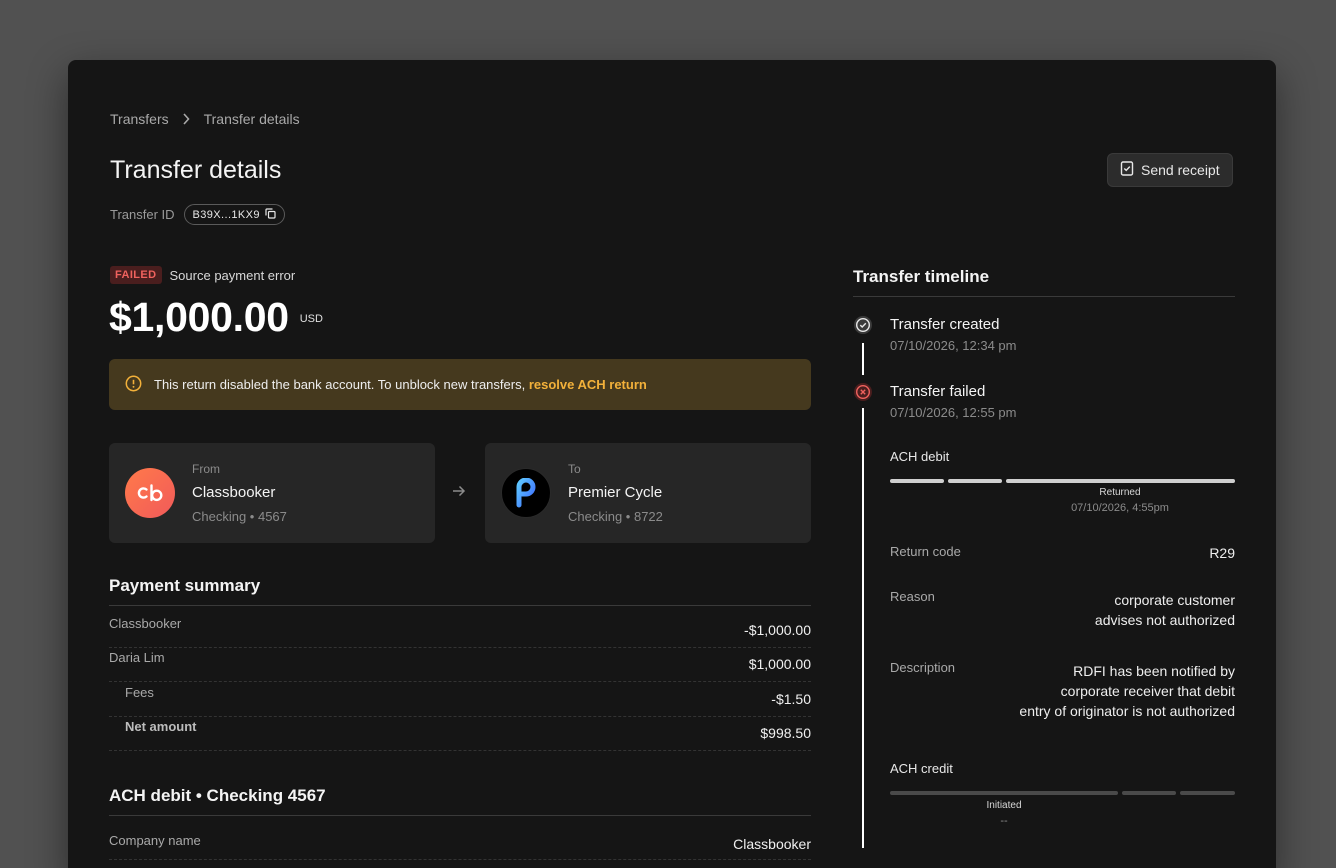 The image size is (1336, 868). What do you see at coordinates (925, 551) in the screenshot?
I see `return-code-label: Return code` at bounding box center [925, 551].